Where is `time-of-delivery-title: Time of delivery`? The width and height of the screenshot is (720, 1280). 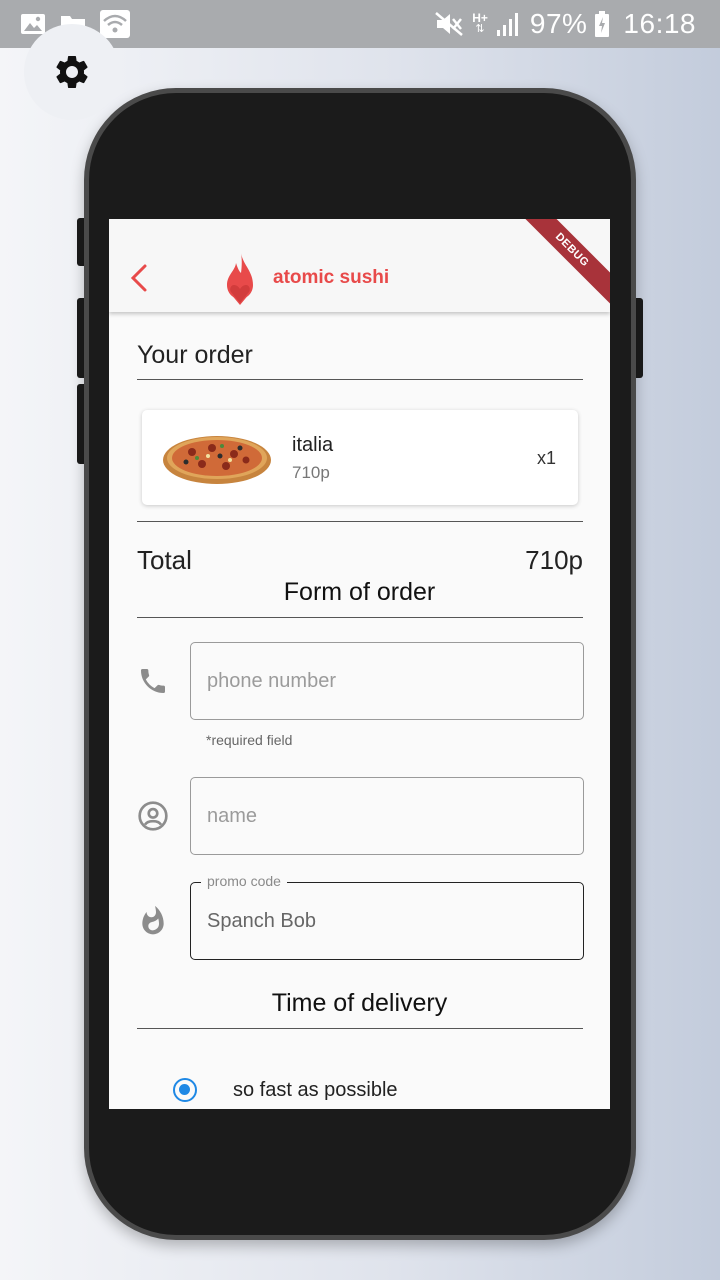
time-of-delivery-title: Time of delivery is located at coordinates (359, 1003).